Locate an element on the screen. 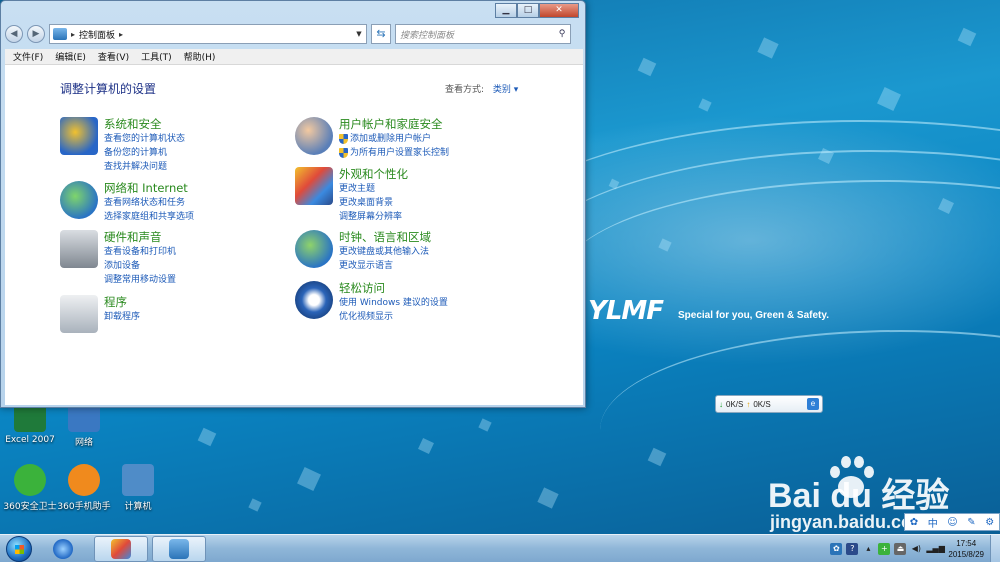 The height and width of the screenshot is (562, 1000). category-title: 系统和安全 is located at coordinates (144, 124).